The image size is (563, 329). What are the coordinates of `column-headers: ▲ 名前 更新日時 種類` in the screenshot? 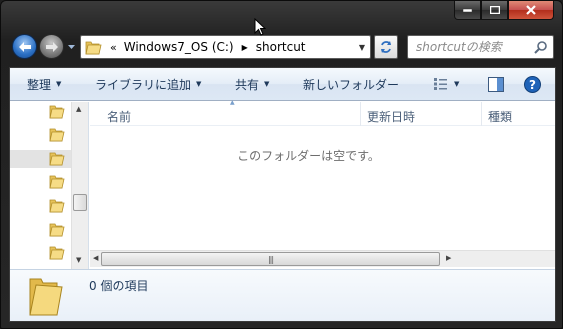 It's located at (322, 112).